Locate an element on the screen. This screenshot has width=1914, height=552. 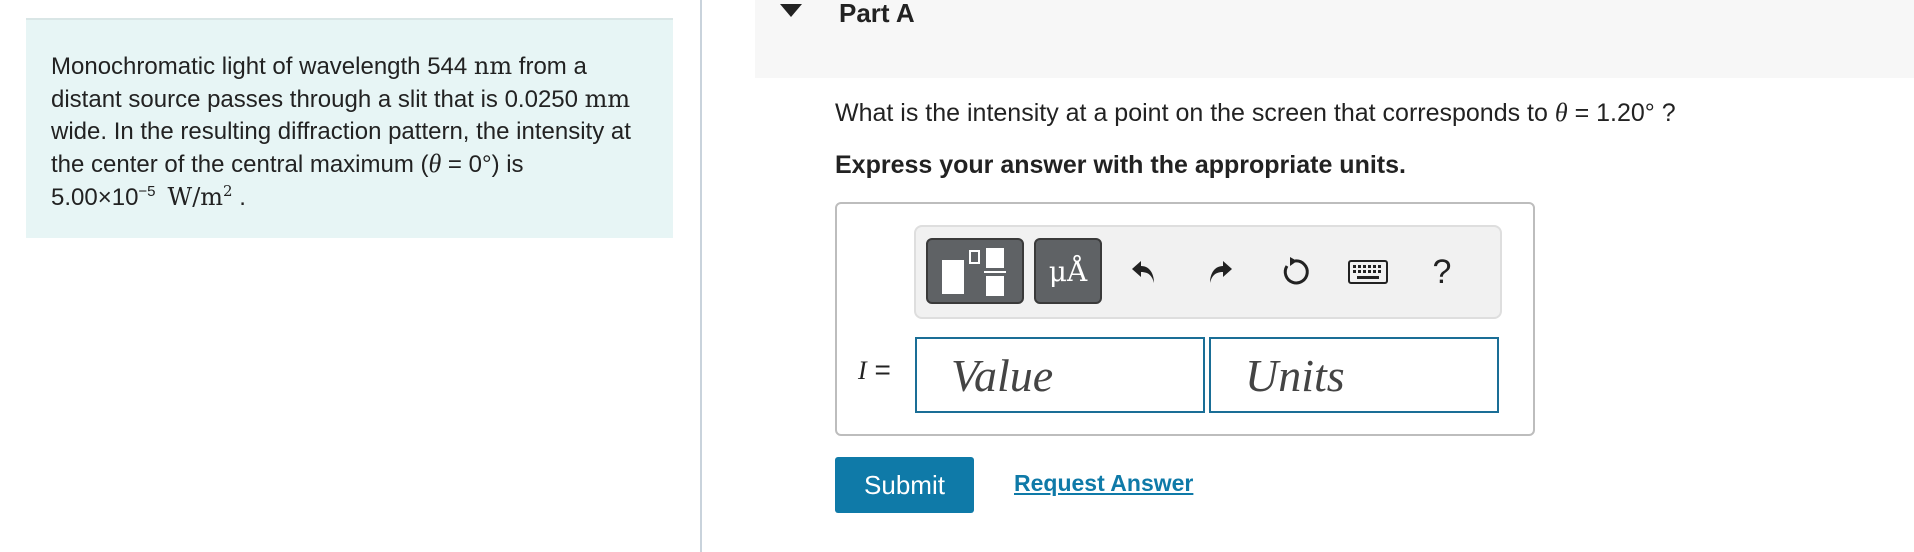
problem-text-5: . is located at coordinates (239, 197).